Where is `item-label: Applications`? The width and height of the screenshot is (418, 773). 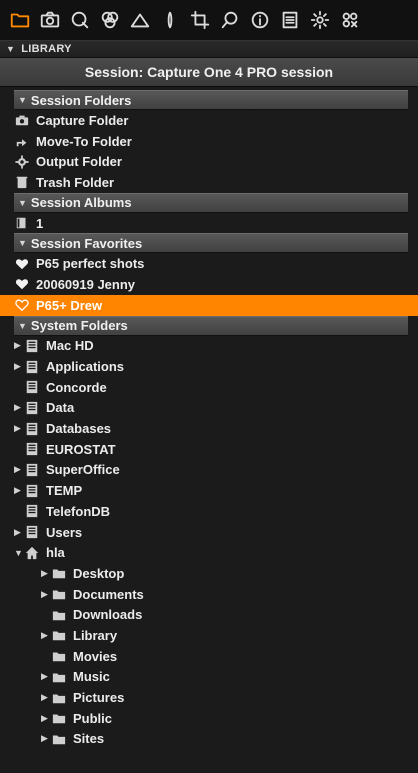
item-label: Applications is located at coordinates (85, 367).